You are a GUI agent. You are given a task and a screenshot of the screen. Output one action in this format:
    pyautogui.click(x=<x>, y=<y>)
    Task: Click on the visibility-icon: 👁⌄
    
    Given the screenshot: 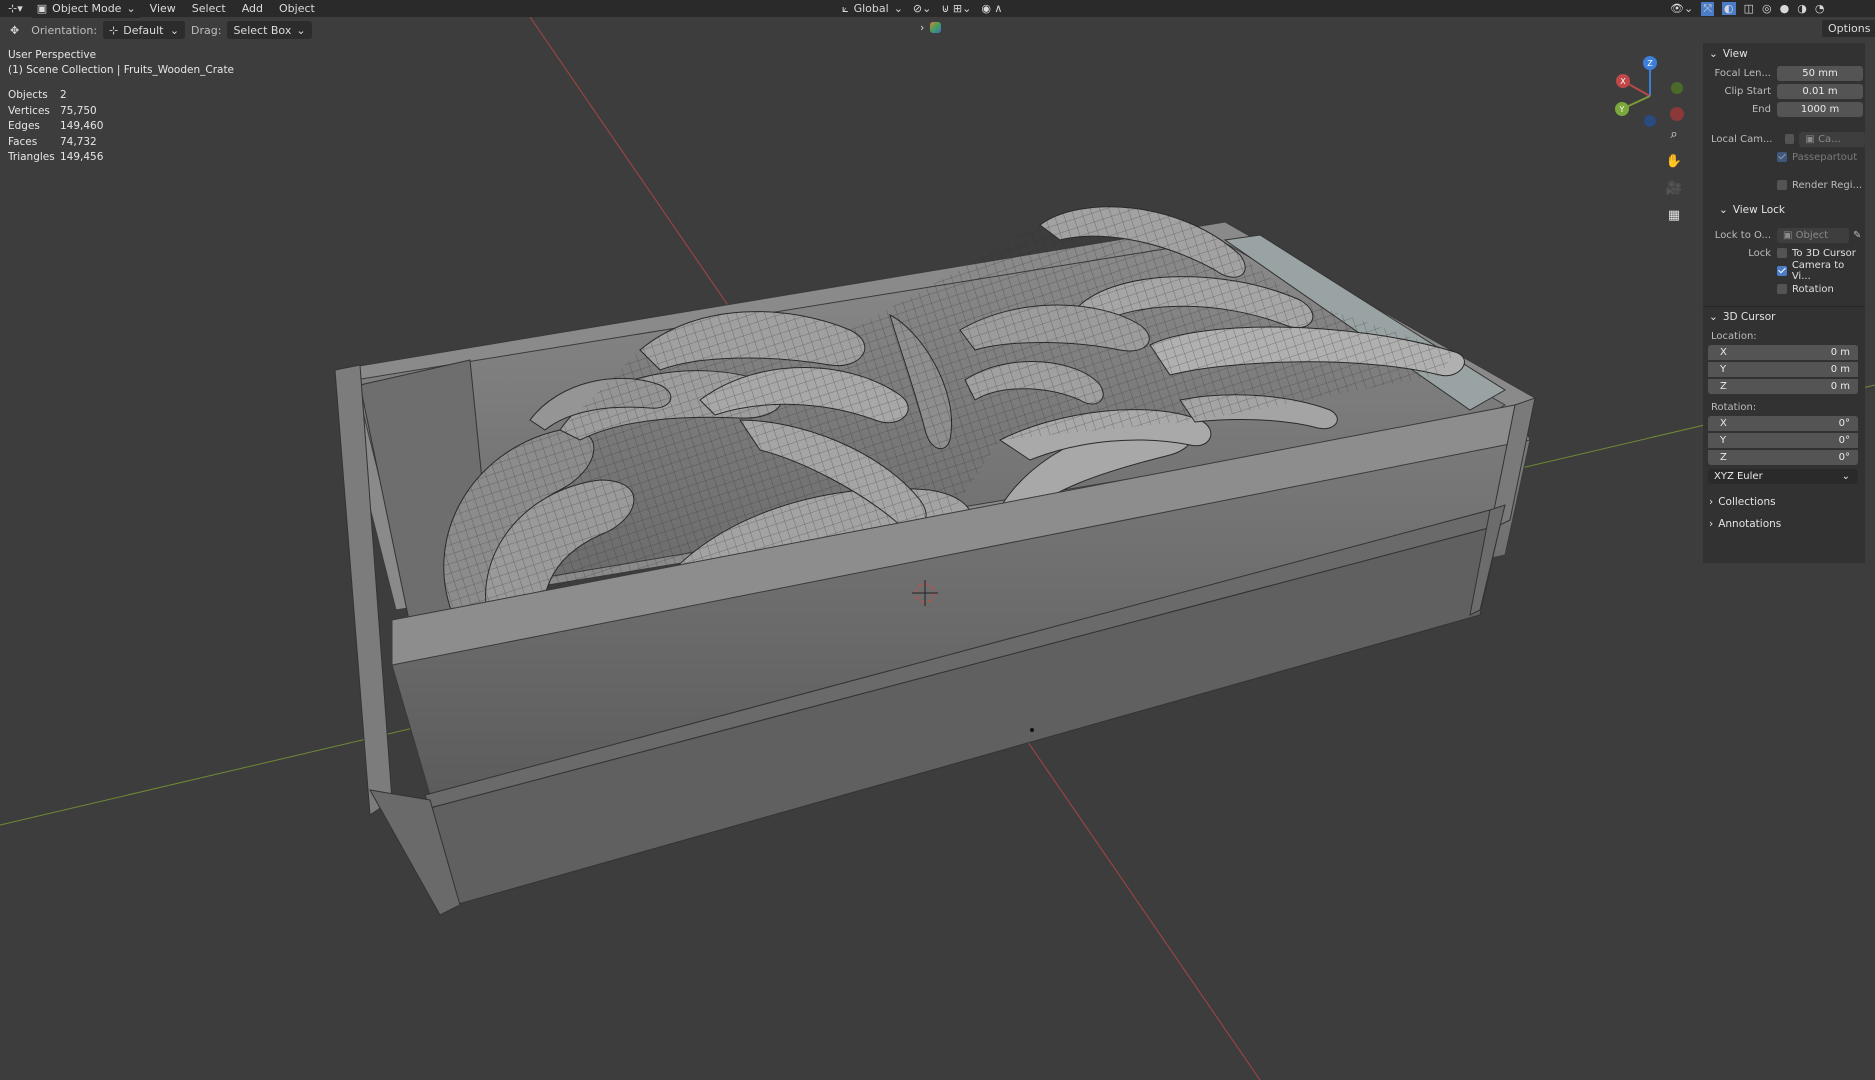 What is the action you would take?
    pyautogui.click(x=1681, y=8)
    